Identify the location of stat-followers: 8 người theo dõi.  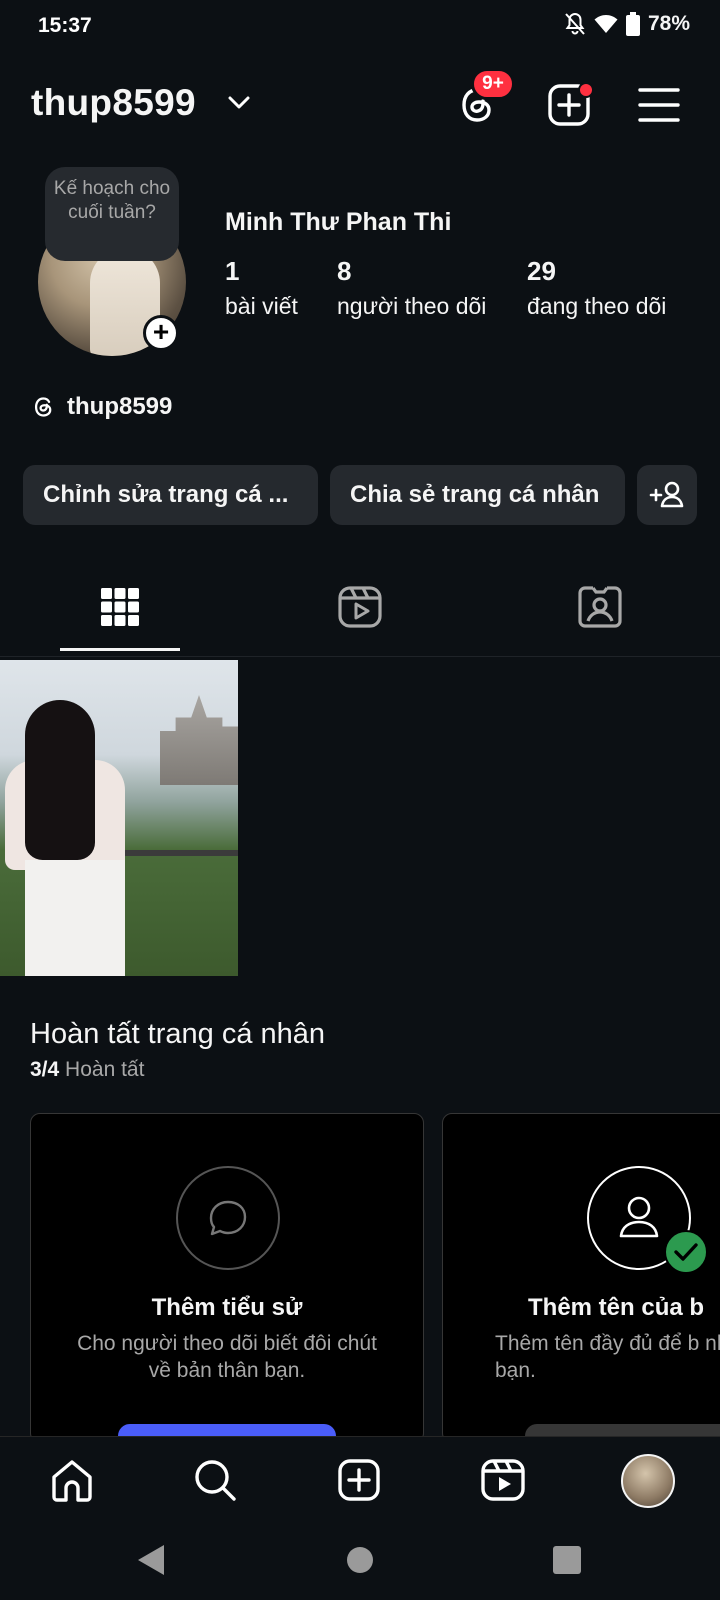
(411, 288).